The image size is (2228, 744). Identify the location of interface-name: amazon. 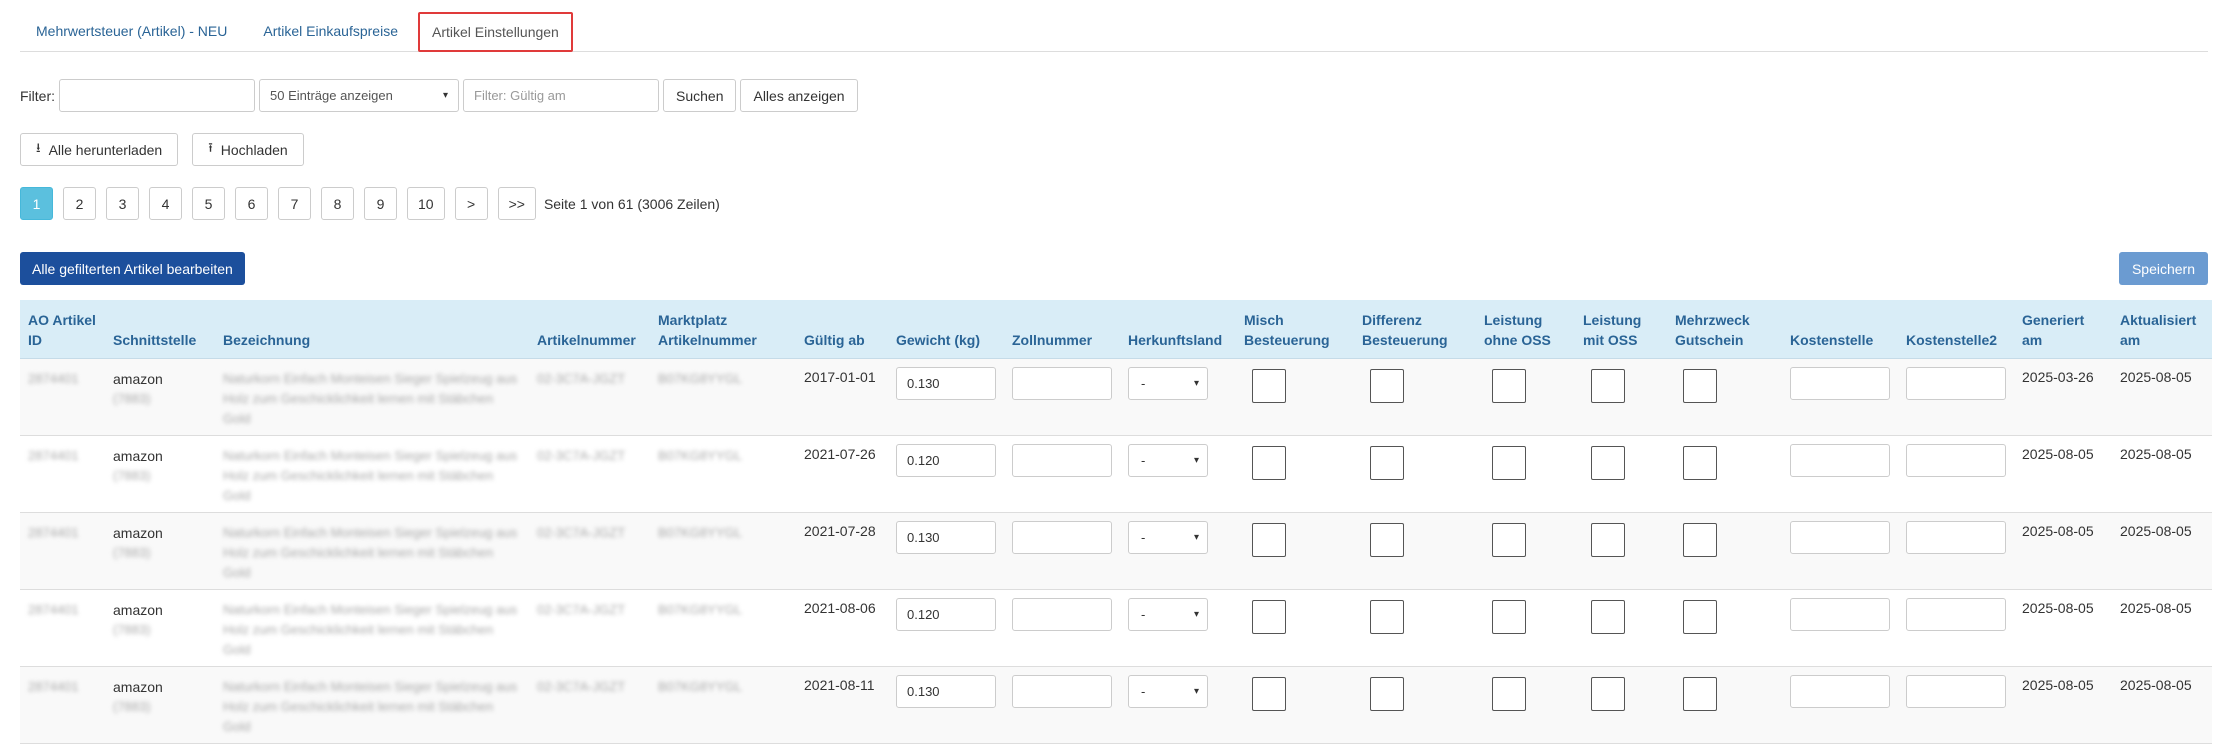
(138, 455).